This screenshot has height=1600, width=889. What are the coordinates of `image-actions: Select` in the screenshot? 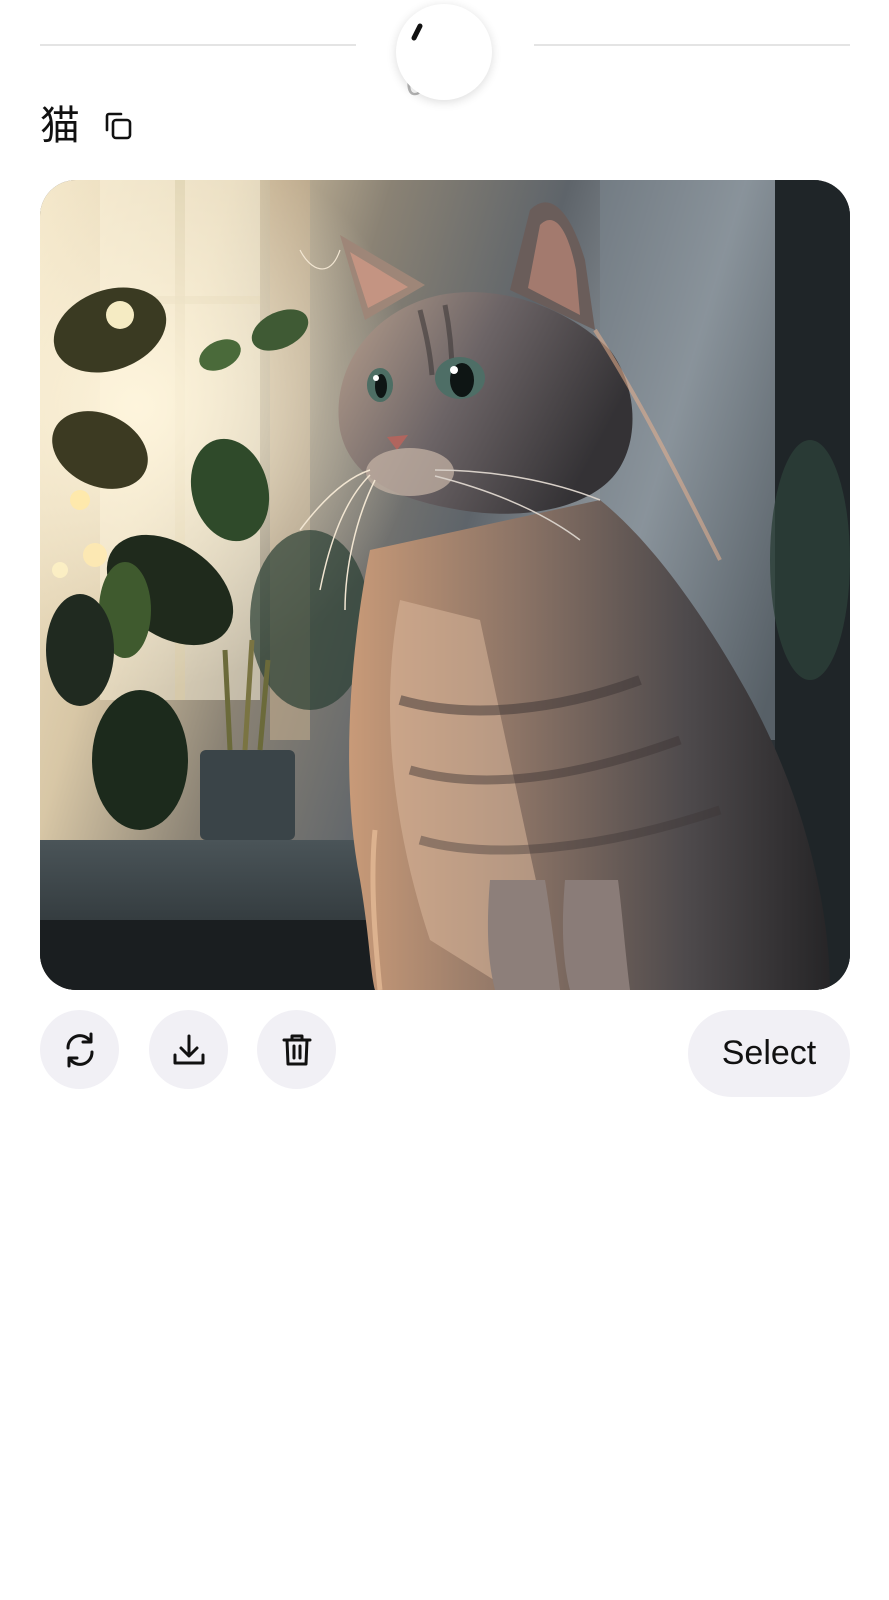 It's located at (445, 1054).